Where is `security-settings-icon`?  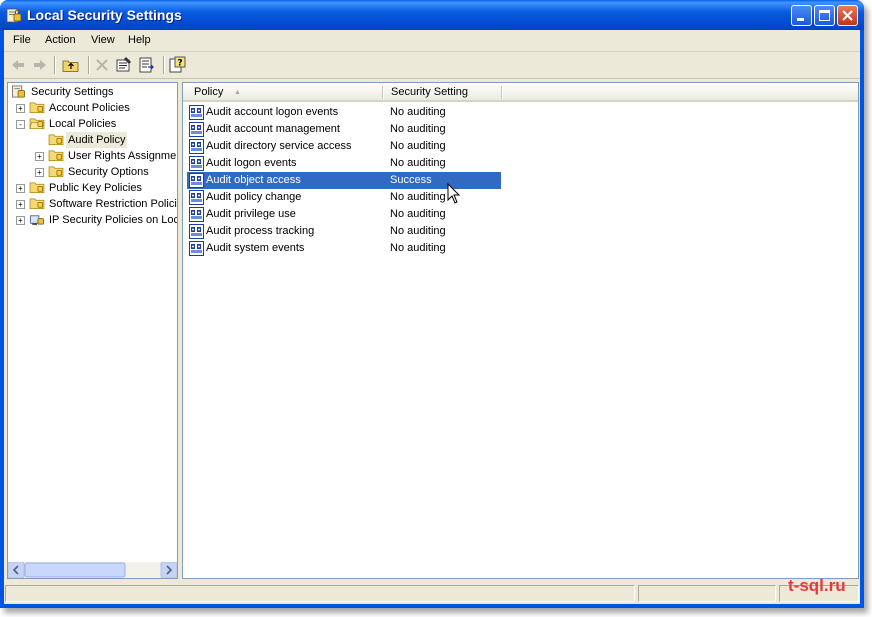
security-settings-icon is located at coordinates (18, 91).